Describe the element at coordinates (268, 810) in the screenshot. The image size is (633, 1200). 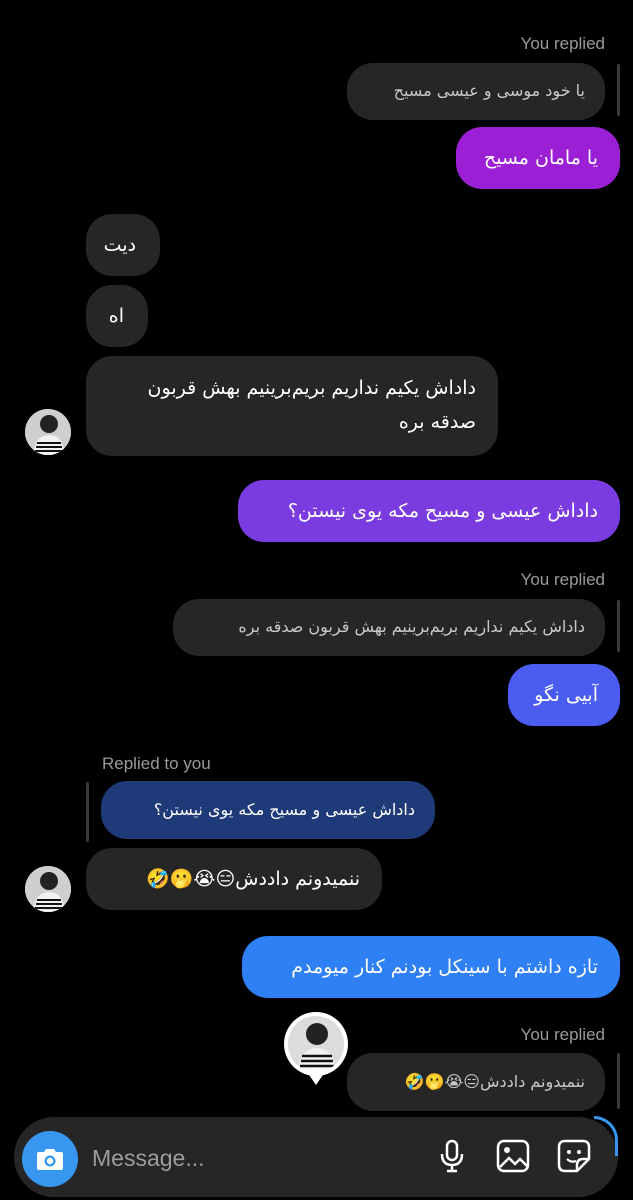
I see `quoted-message: داداش عیسی و مسیح مکه یوی نیستن؟` at that location.